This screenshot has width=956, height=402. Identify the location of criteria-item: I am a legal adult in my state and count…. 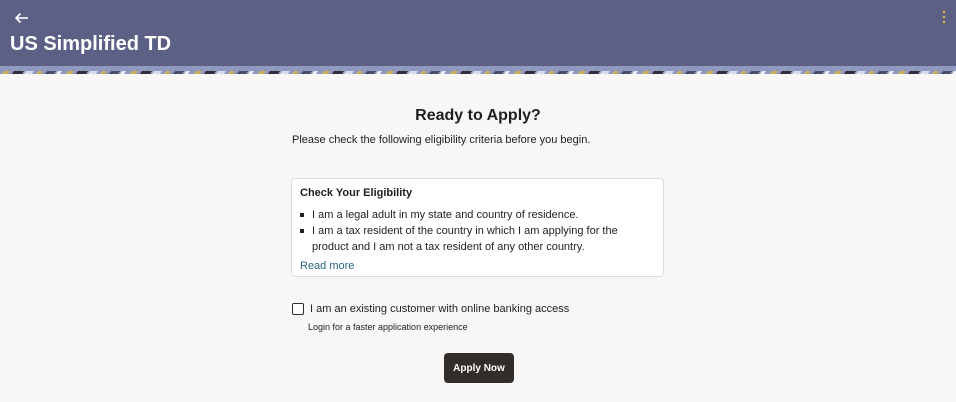
(477, 215).